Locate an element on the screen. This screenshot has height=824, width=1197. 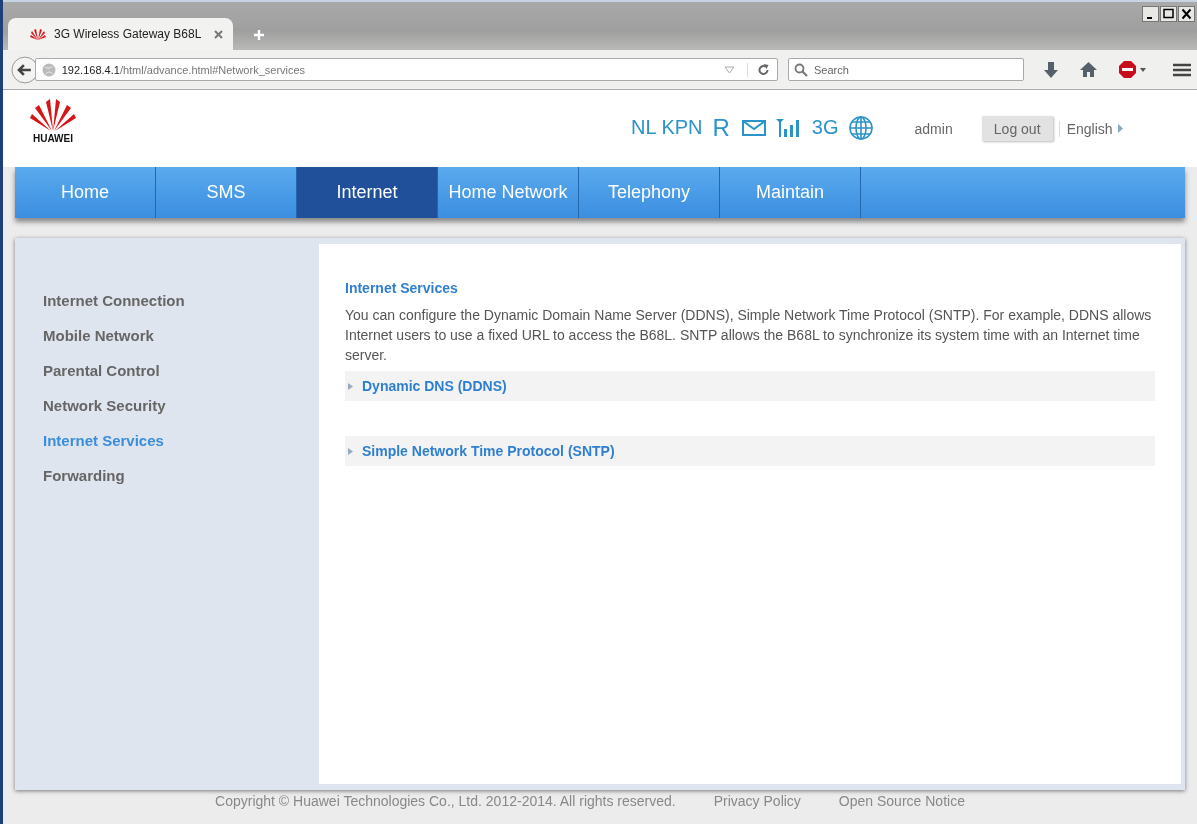
footer-link: Open Source Notice is located at coordinates (901, 801).